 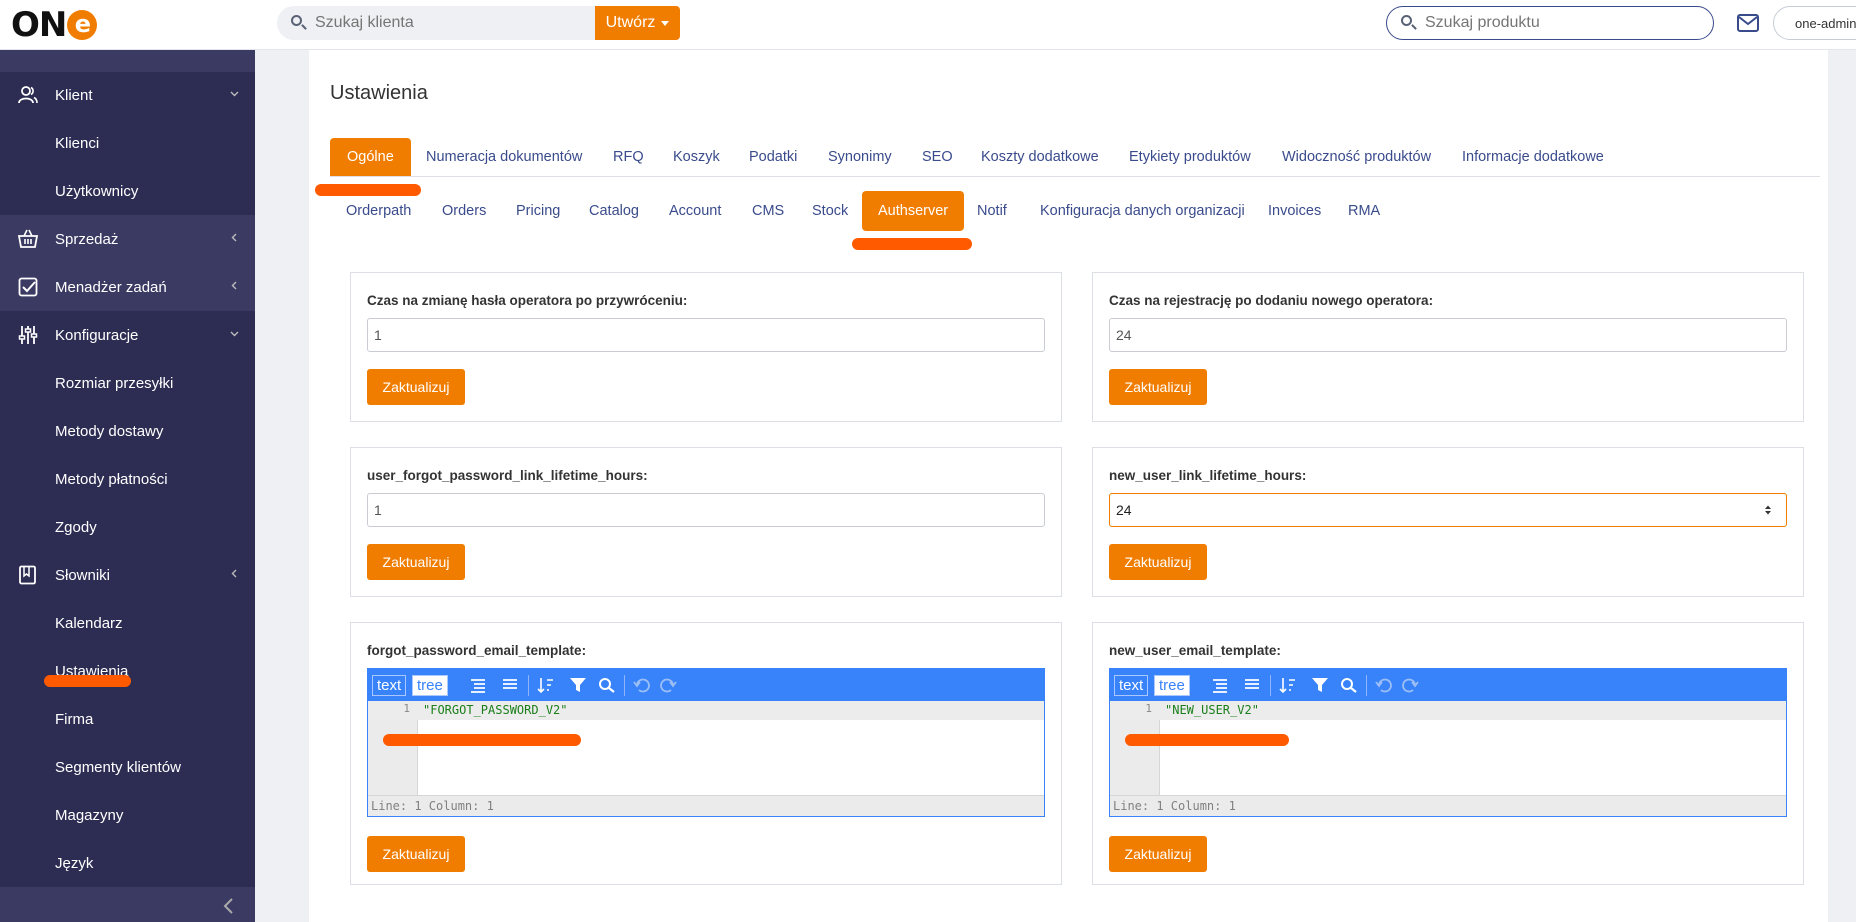 I want to click on subtab-notif: Notif, so click(x=992, y=211).